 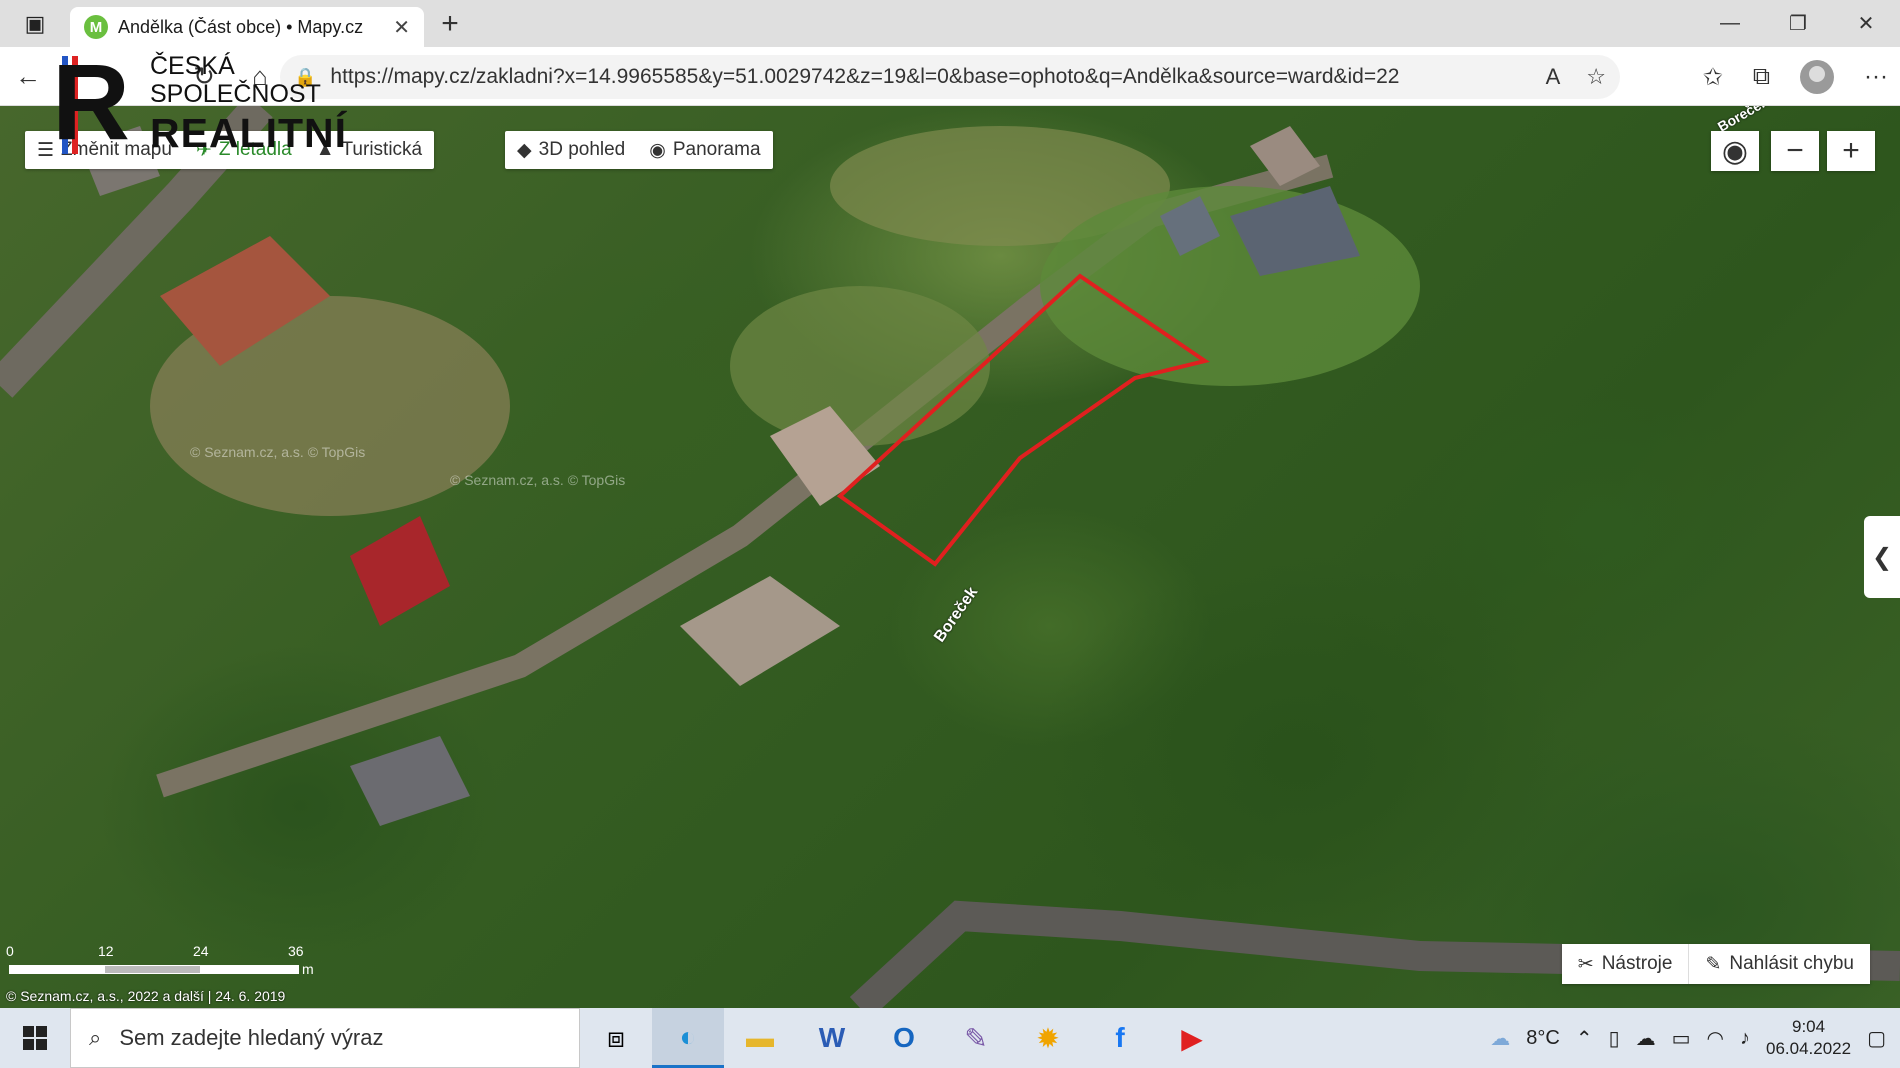 What do you see at coordinates (1543, 1038) in the screenshot?
I see `temperature: 8°C` at bounding box center [1543, 1038].